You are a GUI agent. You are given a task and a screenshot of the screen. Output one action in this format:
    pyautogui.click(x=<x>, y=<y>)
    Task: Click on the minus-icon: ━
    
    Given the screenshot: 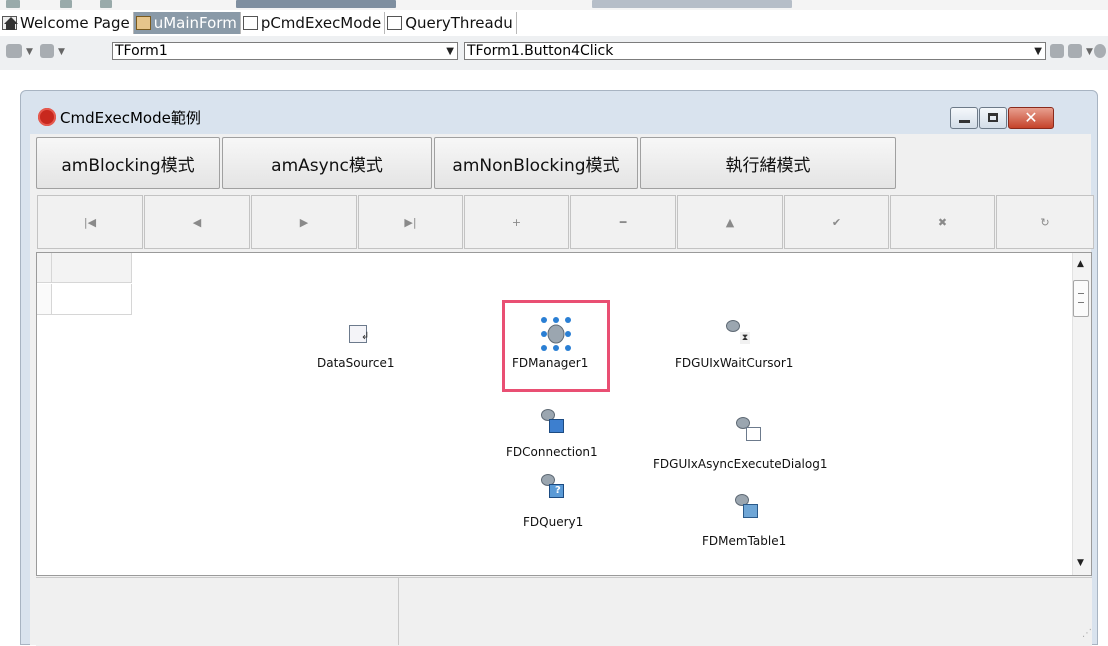 What is the action you would take?
    pyautogui.click(x=623, y=222)
    